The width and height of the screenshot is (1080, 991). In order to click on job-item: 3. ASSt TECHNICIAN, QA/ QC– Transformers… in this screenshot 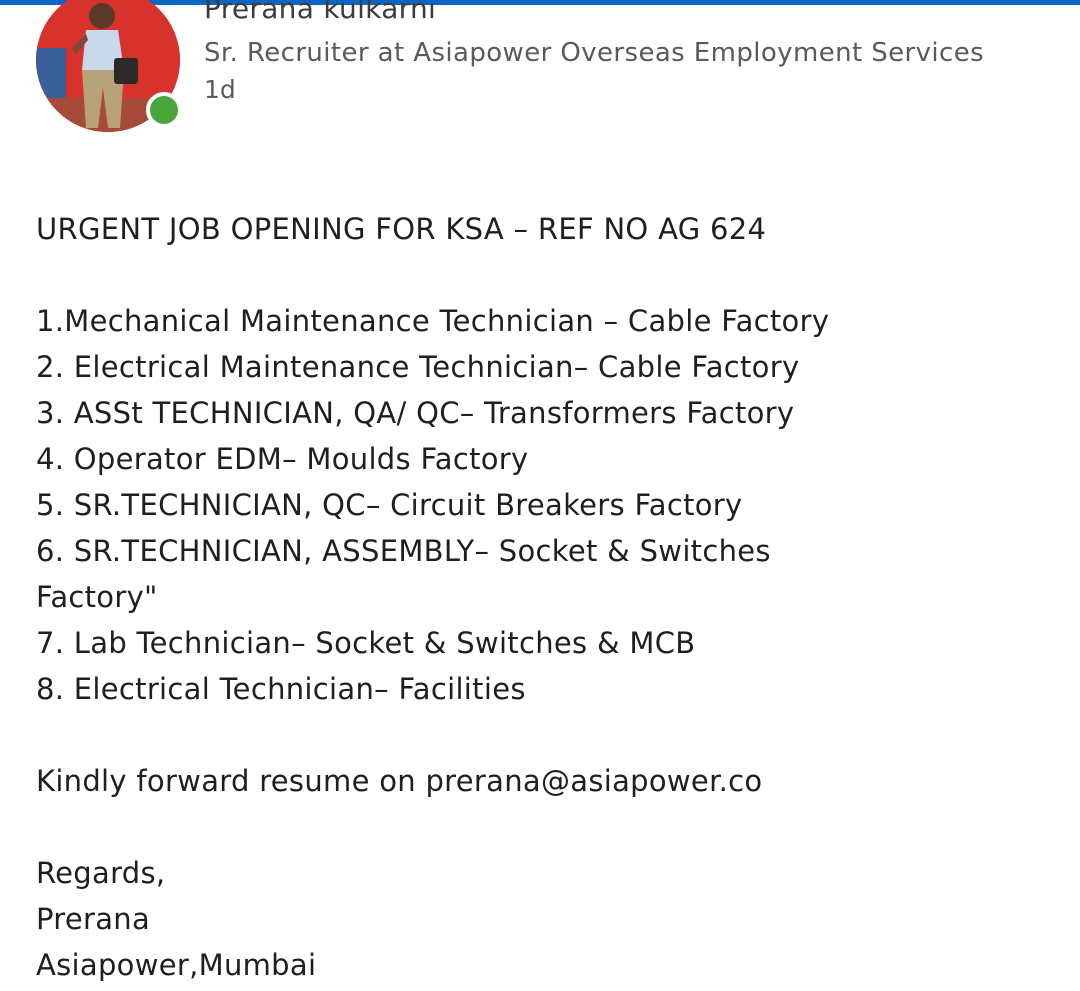, I will do `click(415, 413)`.